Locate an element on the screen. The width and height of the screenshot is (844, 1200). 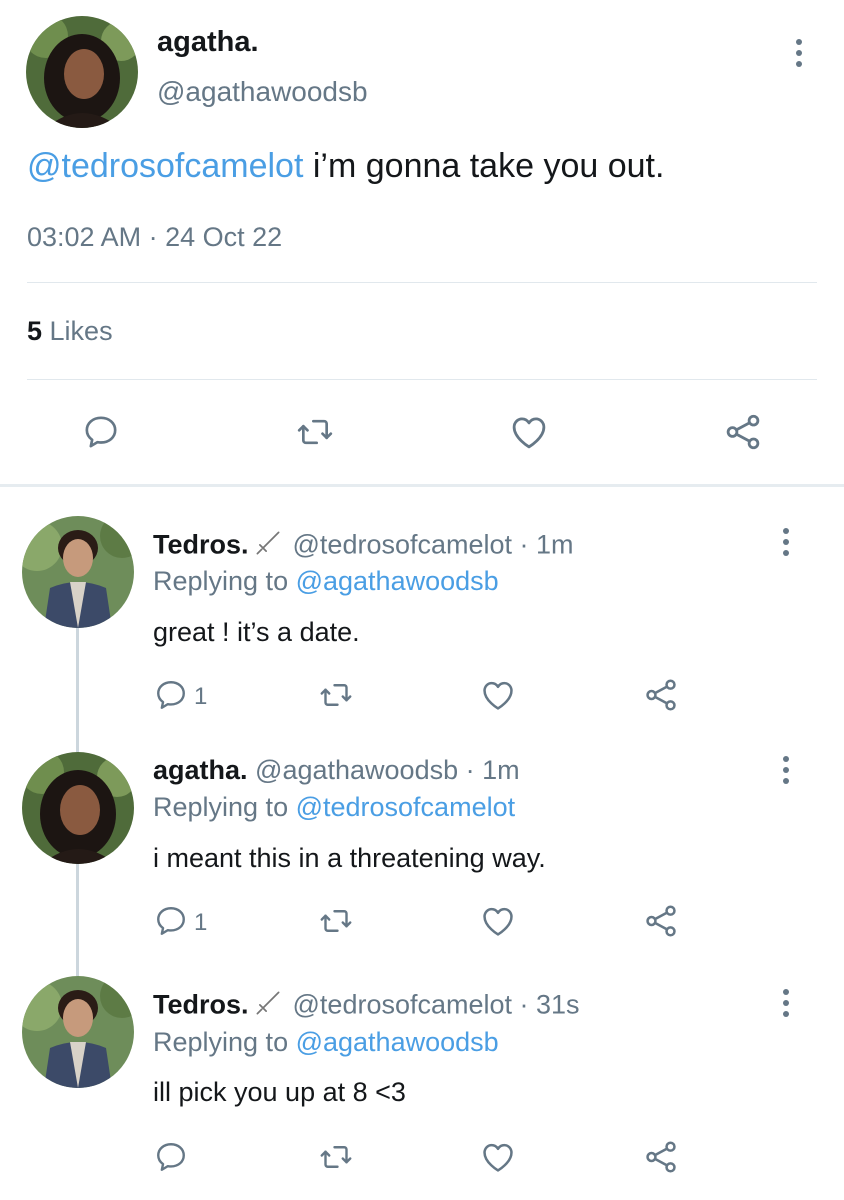
reply-text: i meant this in a threatening way. is located at coordinates (349, 858).